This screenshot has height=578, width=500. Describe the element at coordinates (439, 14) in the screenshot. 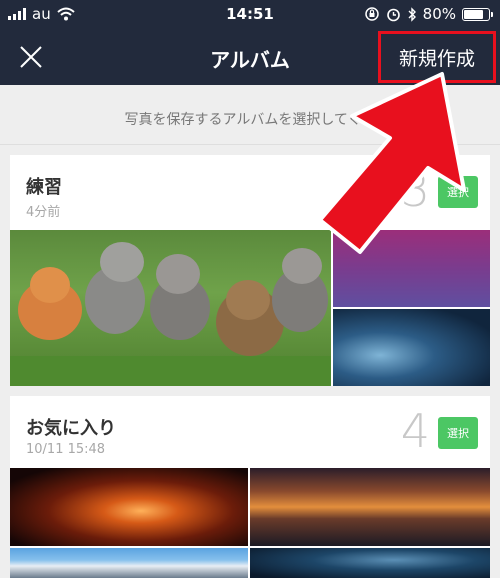

I see `battery-percent: 80%` at that location.